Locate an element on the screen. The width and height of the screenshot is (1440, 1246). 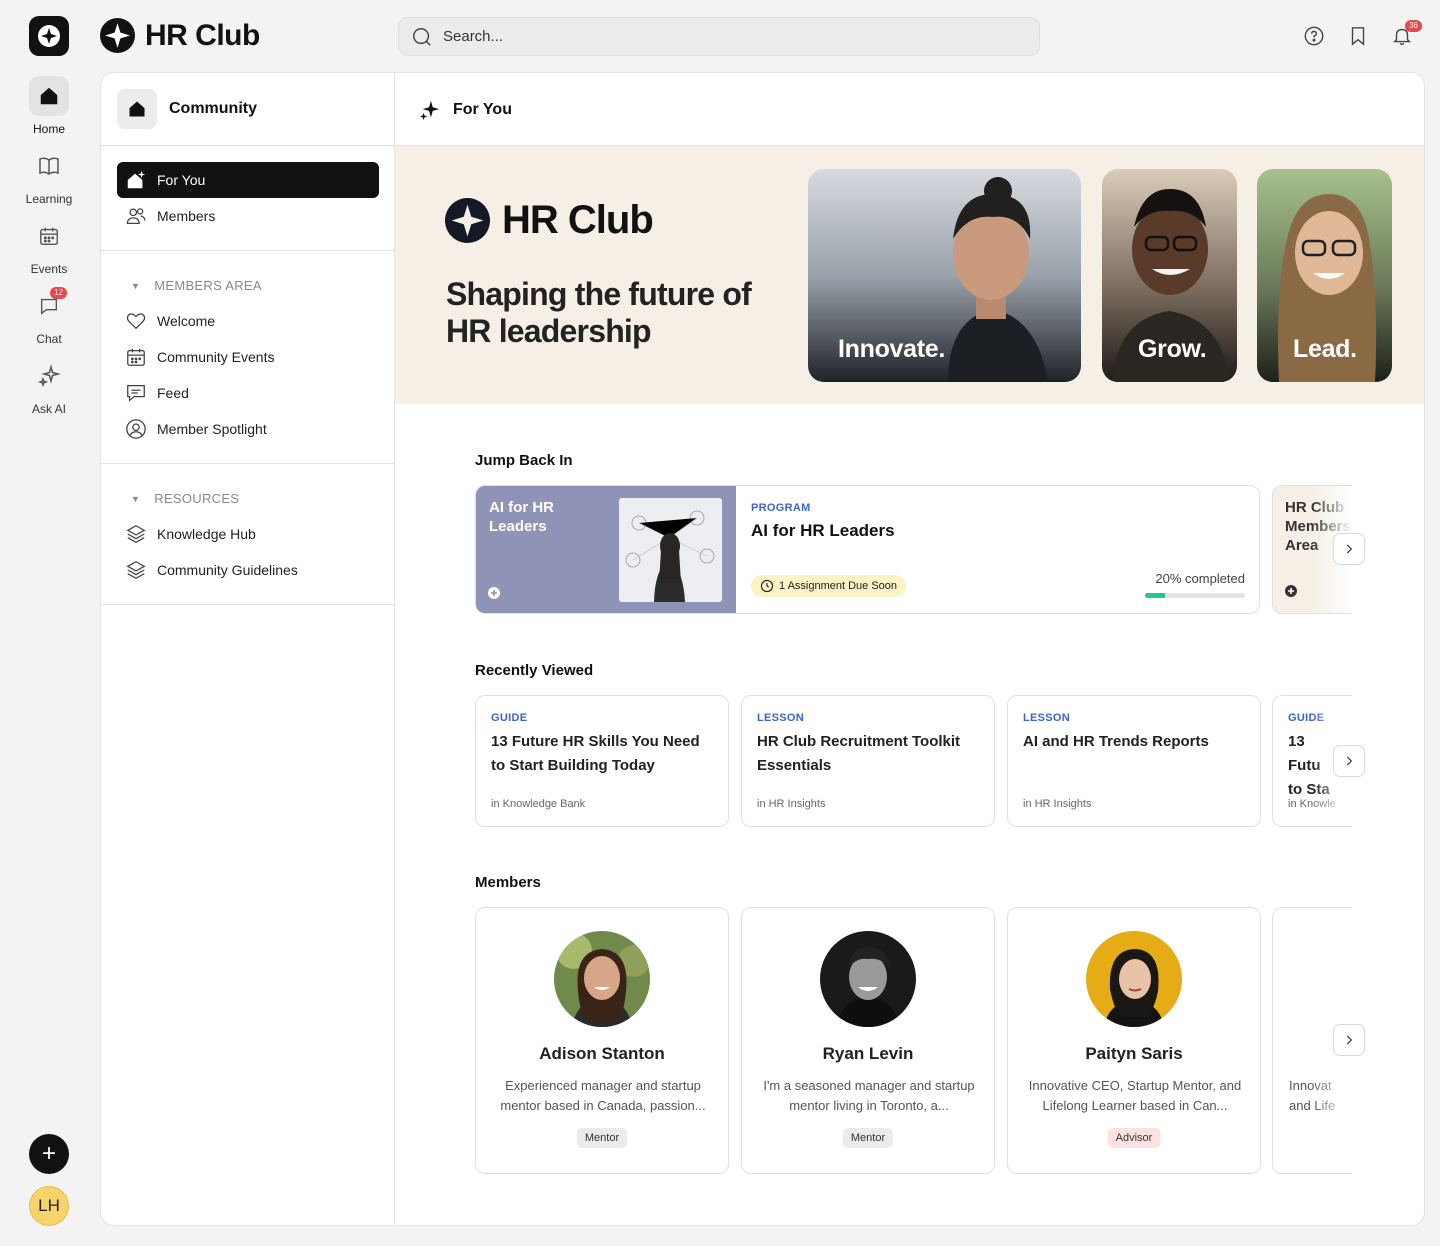
hero-brand: HR Club is located at coordinates (549, 220).